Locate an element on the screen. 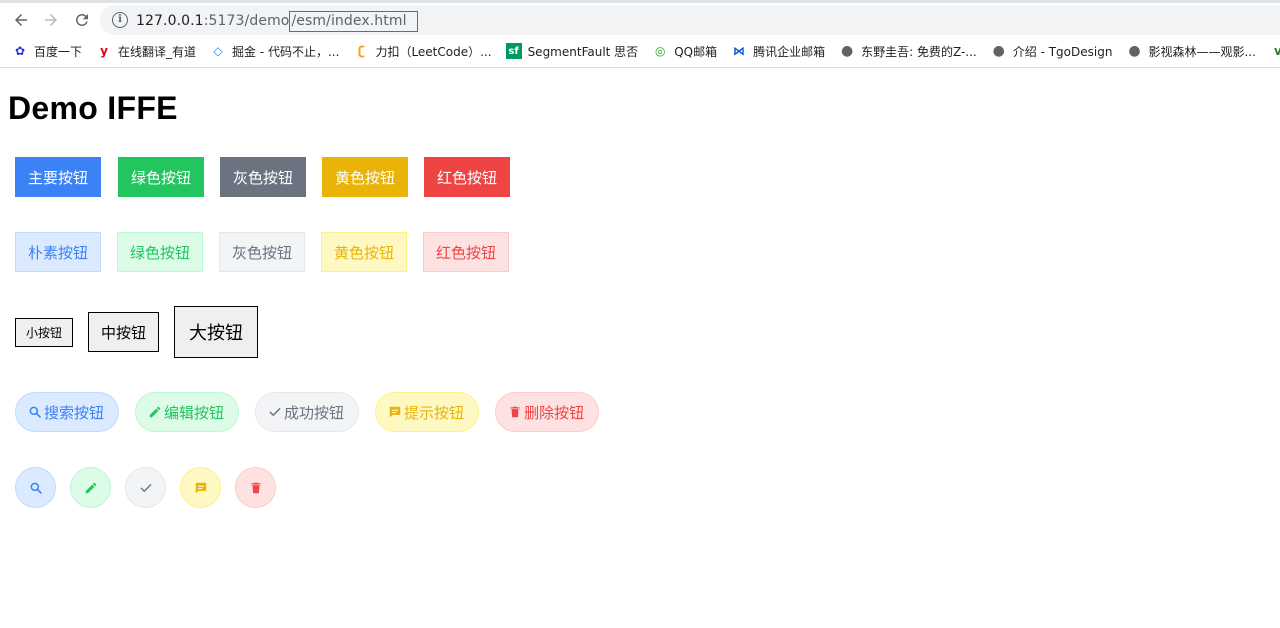  url-text: 127.0.0.1:5173/demo/esm/index.html is located at coordinates (277, 21).